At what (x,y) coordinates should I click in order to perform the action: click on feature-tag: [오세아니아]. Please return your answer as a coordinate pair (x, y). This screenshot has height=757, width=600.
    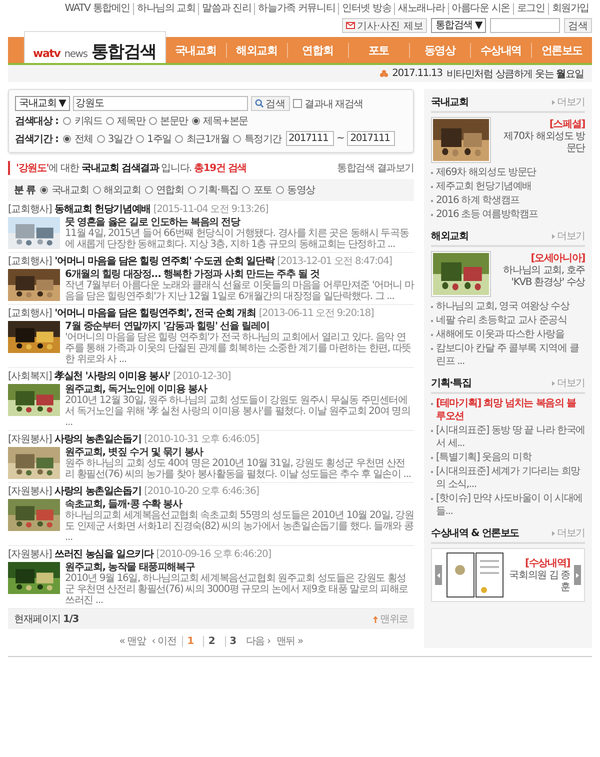
    Looking at the image, I should click on (540, 258).